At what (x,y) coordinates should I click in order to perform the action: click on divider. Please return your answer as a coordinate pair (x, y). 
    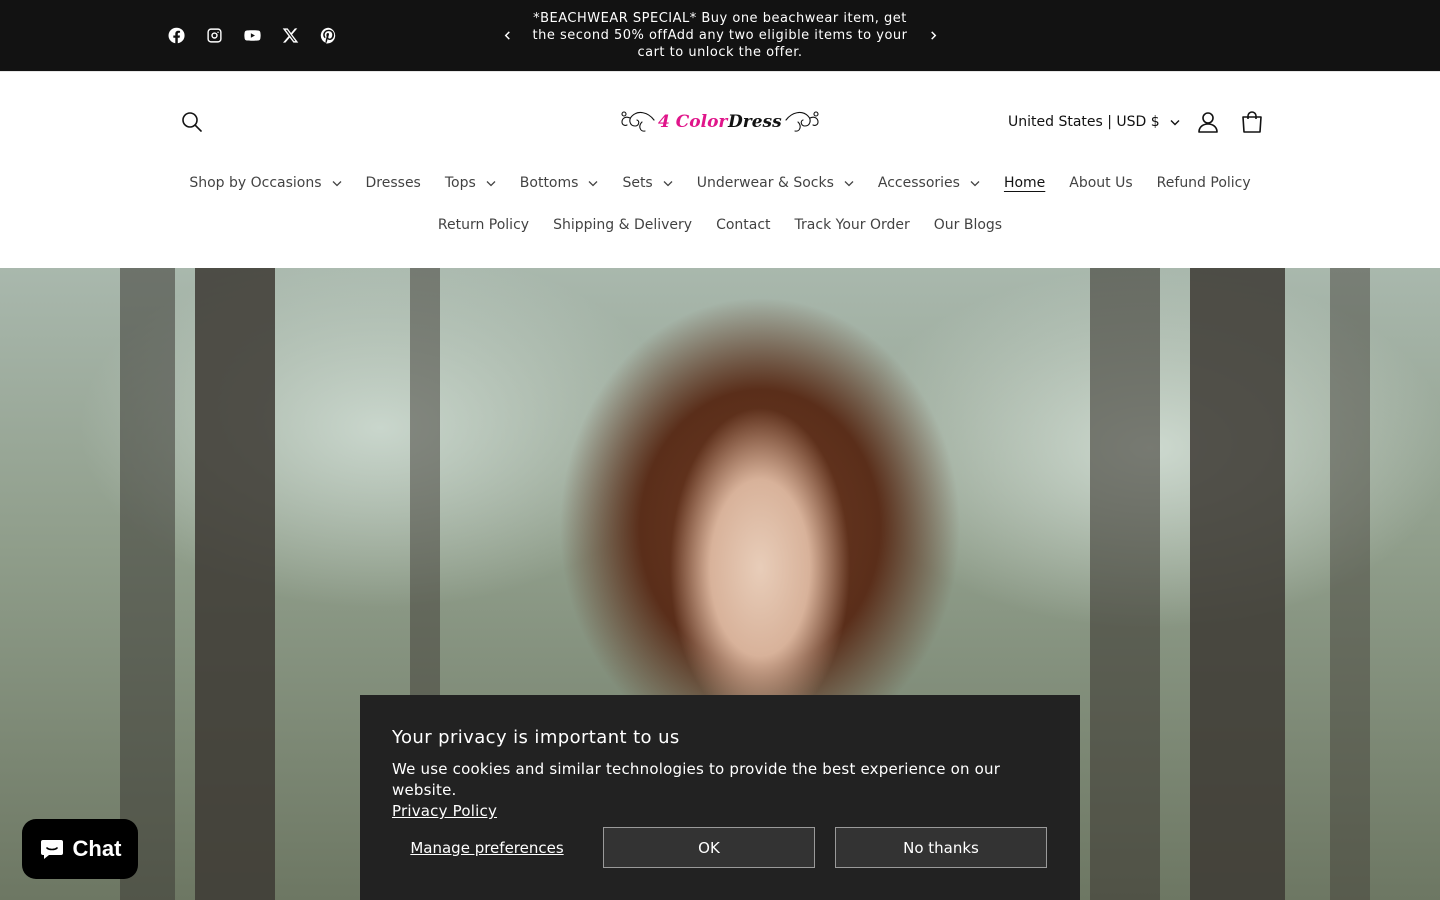
    Looking at the image, I should click on (720, 71).